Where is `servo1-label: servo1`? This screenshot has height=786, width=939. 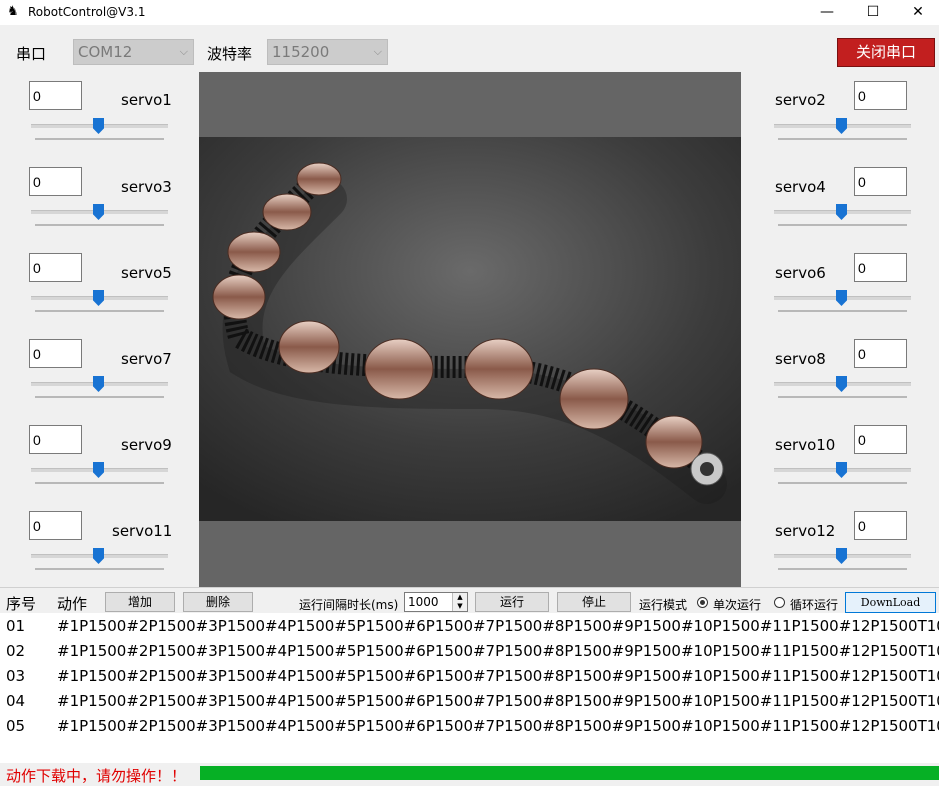 servo1-label: servo1 is located at coordinates (146, 100).